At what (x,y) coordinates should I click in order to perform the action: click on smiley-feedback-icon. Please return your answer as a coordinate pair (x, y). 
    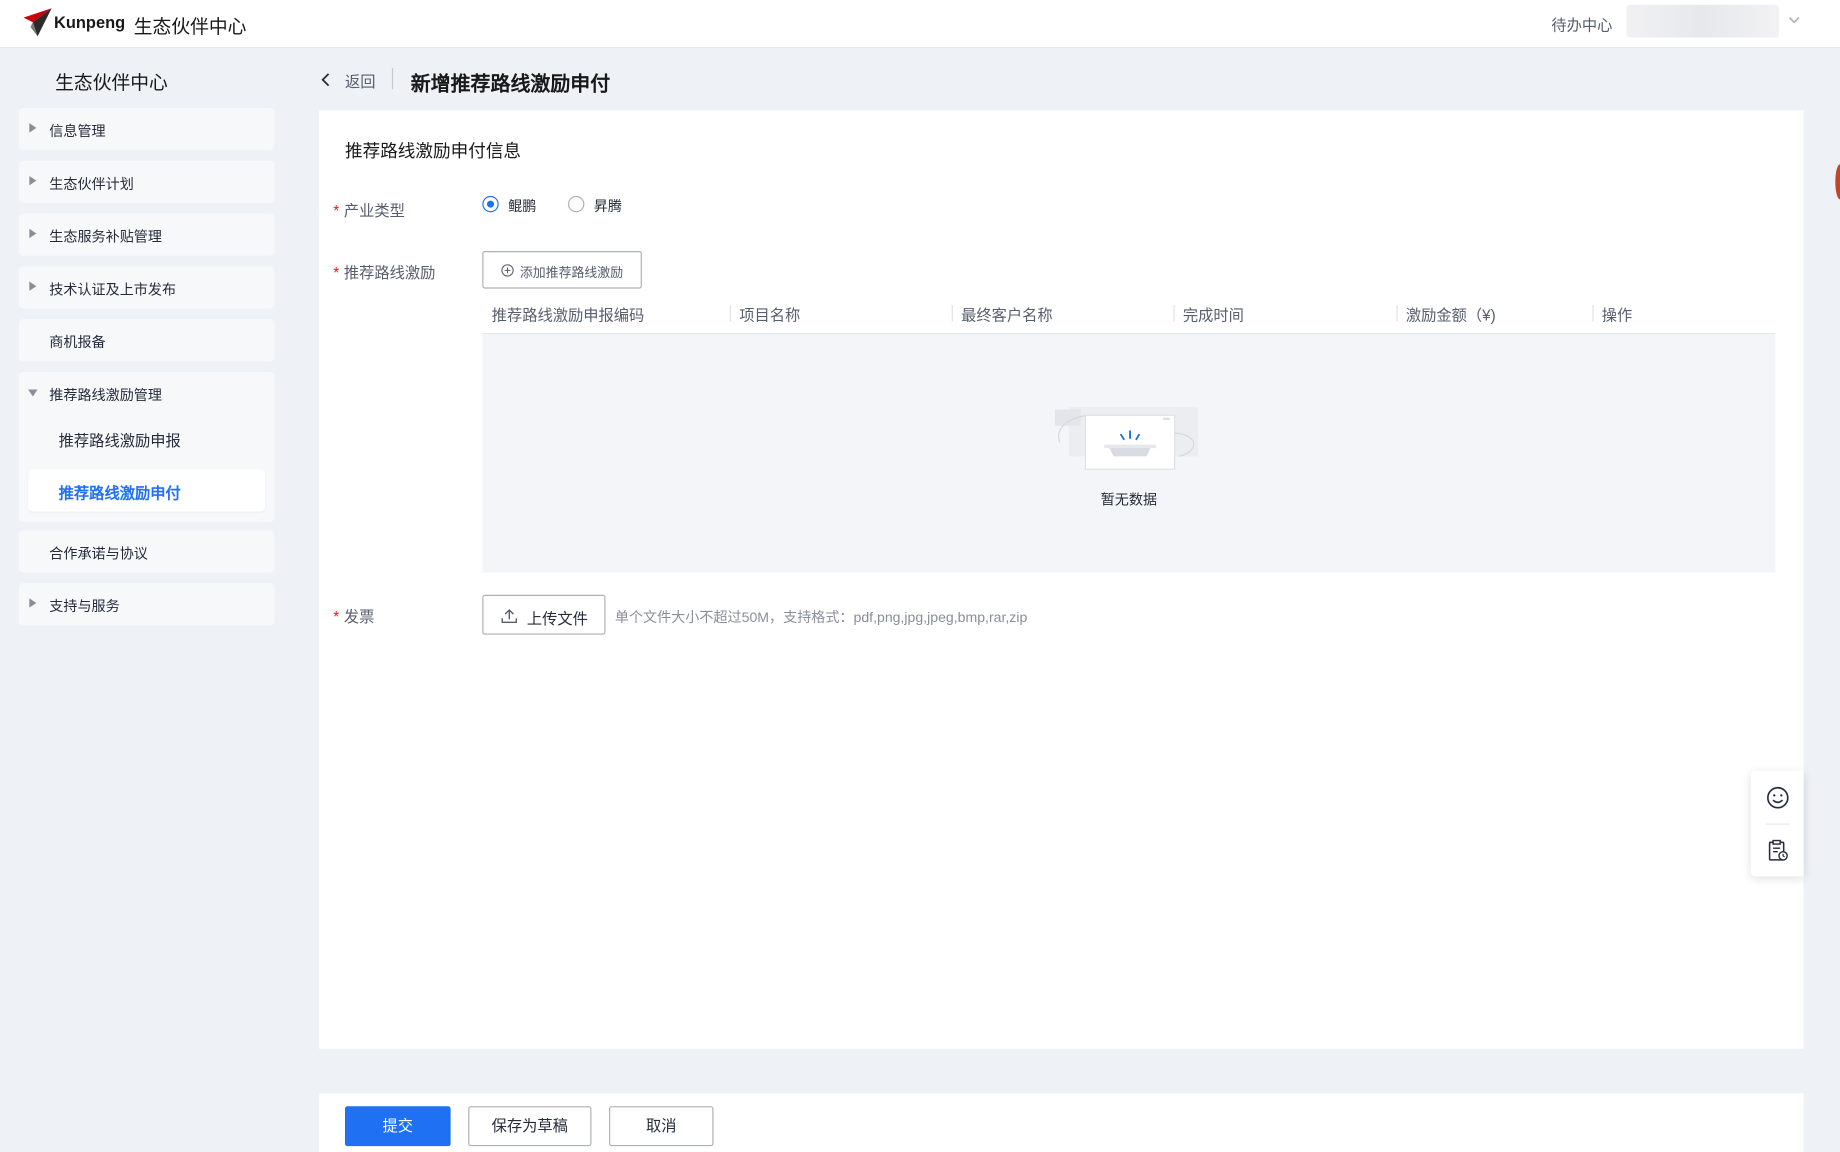
    Looking at the image, I should click on (1778, 798).